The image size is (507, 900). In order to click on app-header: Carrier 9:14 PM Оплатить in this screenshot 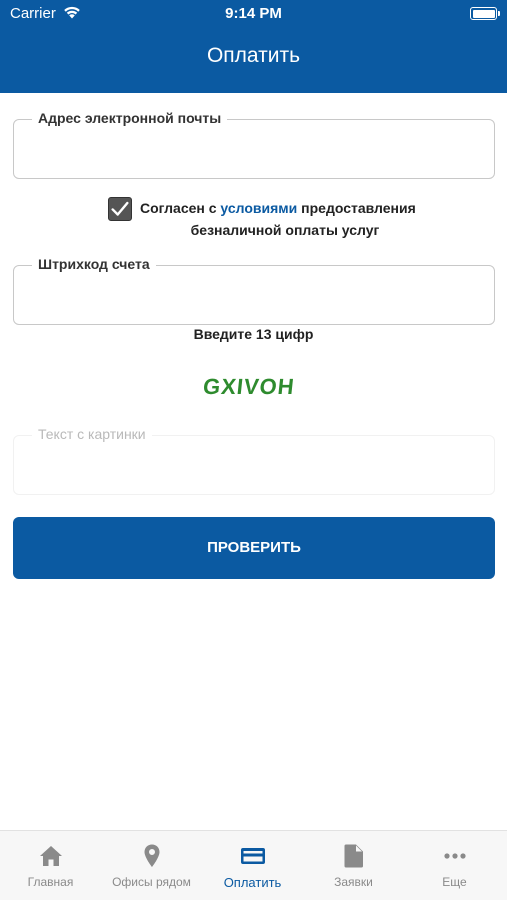, I will do `click(253, 46)`.